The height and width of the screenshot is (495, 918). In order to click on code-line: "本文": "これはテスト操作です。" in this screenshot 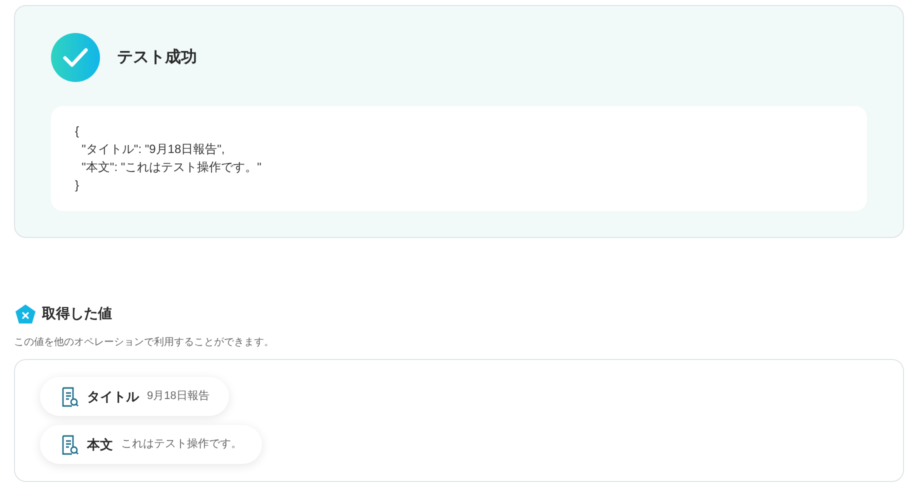, I will do `click(171, 167)`.